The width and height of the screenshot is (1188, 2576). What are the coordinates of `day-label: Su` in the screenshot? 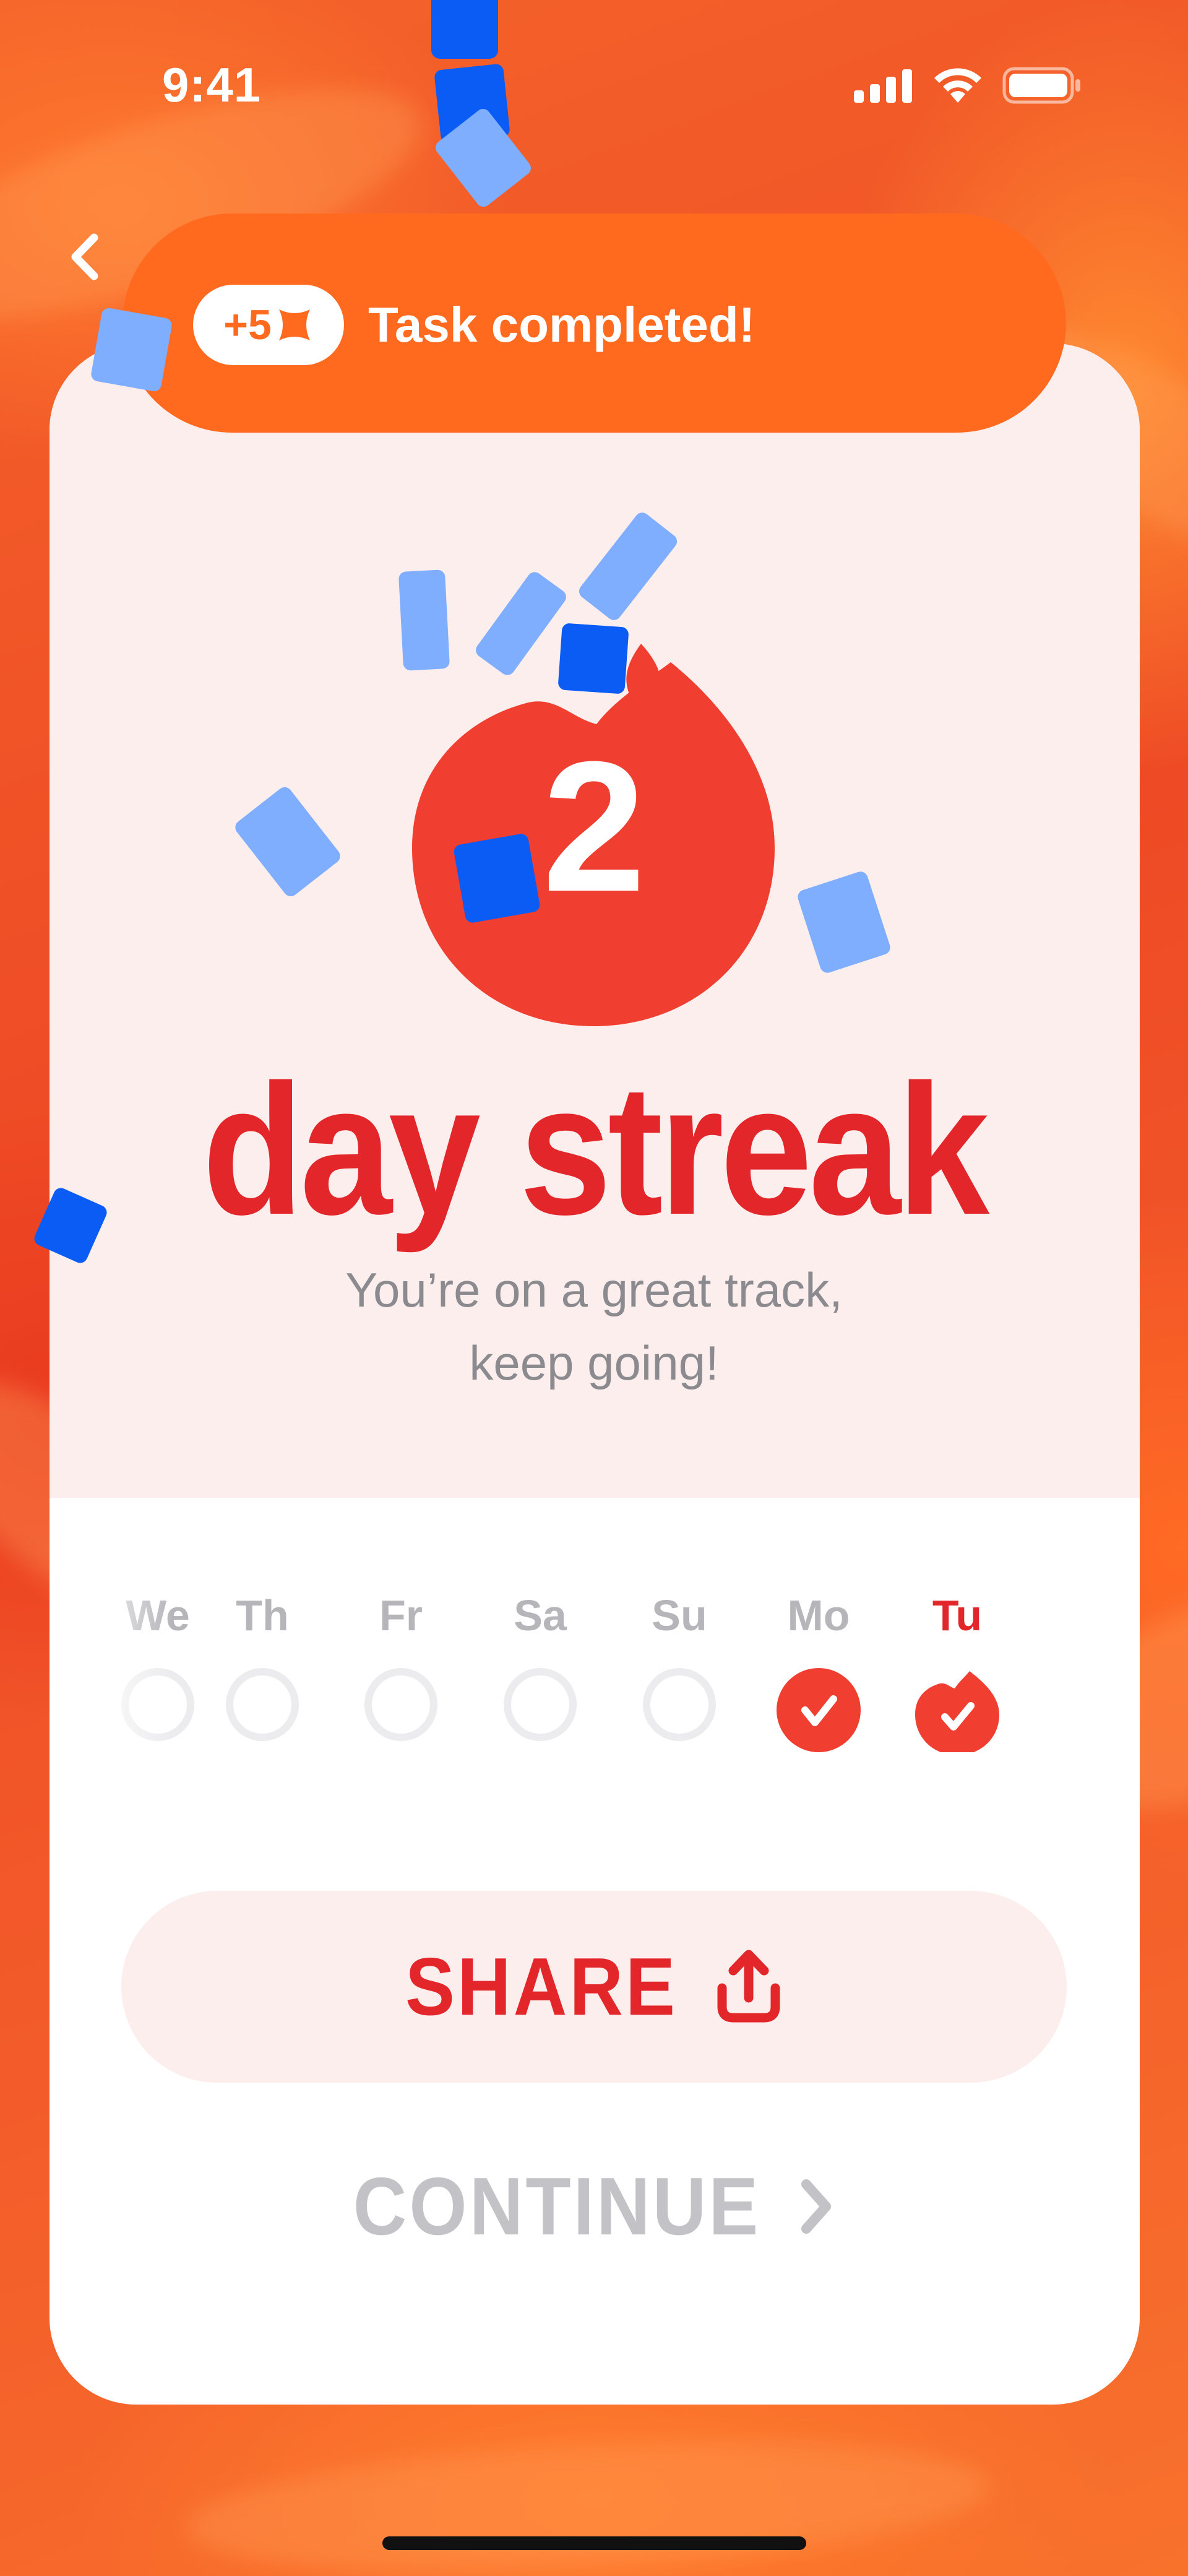 It's located at (680, 1615).